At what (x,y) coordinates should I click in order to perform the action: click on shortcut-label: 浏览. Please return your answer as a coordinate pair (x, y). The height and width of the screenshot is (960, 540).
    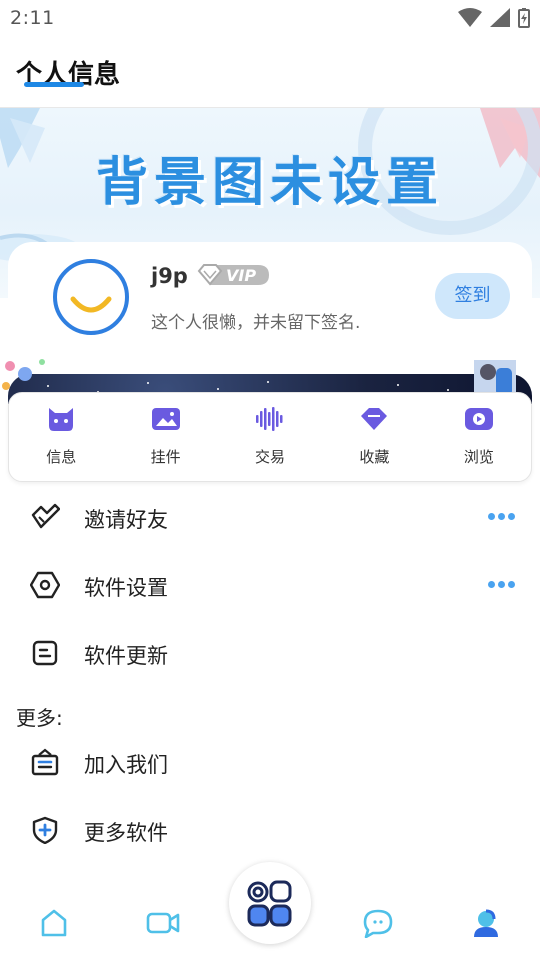
    Looking at the image, I should click on (478, 457).